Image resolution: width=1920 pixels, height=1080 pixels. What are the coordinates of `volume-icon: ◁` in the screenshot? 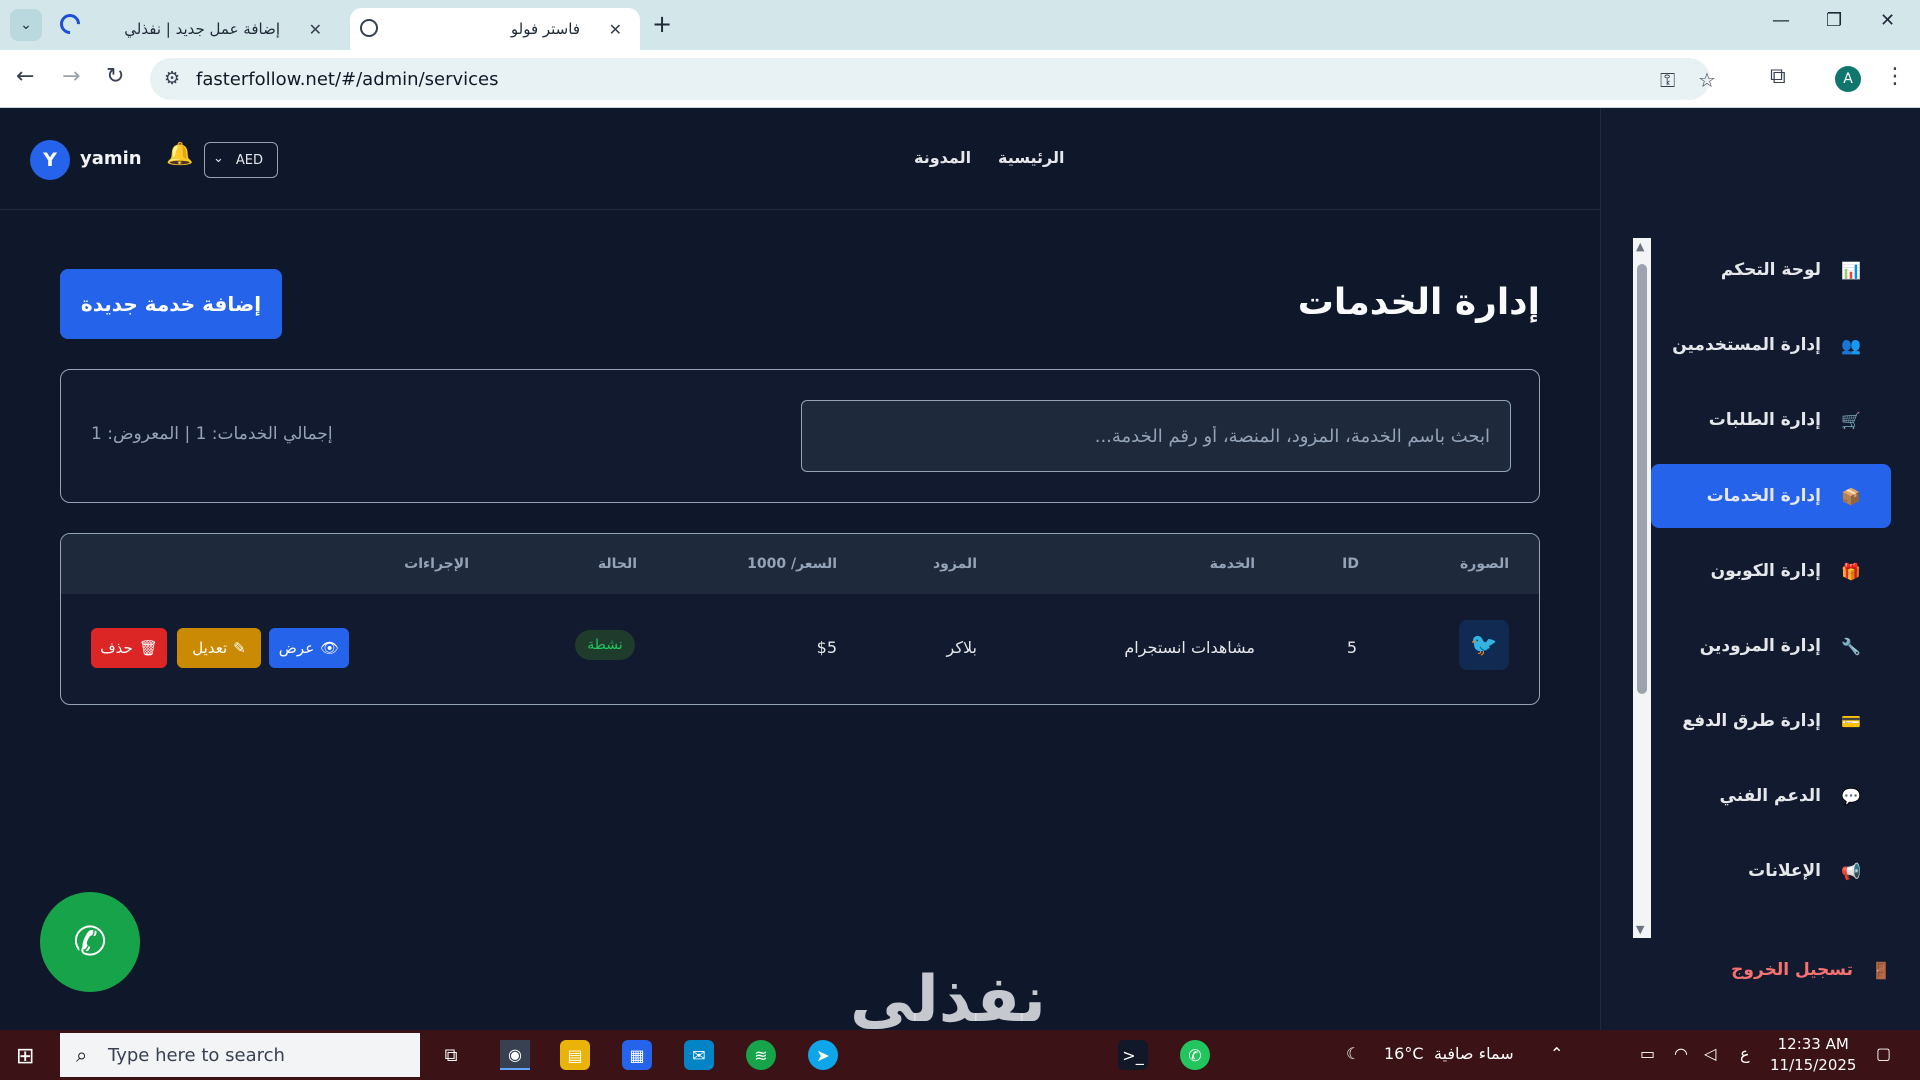 It's located at (1710, 1053).